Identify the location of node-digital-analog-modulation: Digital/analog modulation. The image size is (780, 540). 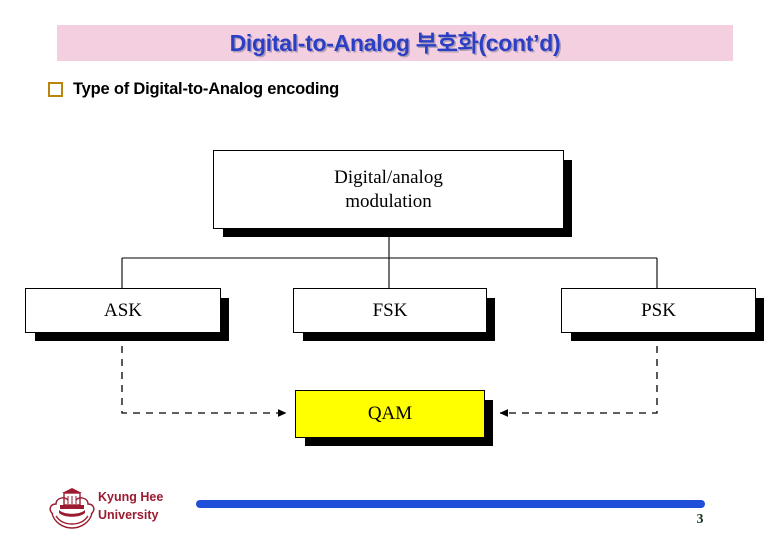
(388, 189).